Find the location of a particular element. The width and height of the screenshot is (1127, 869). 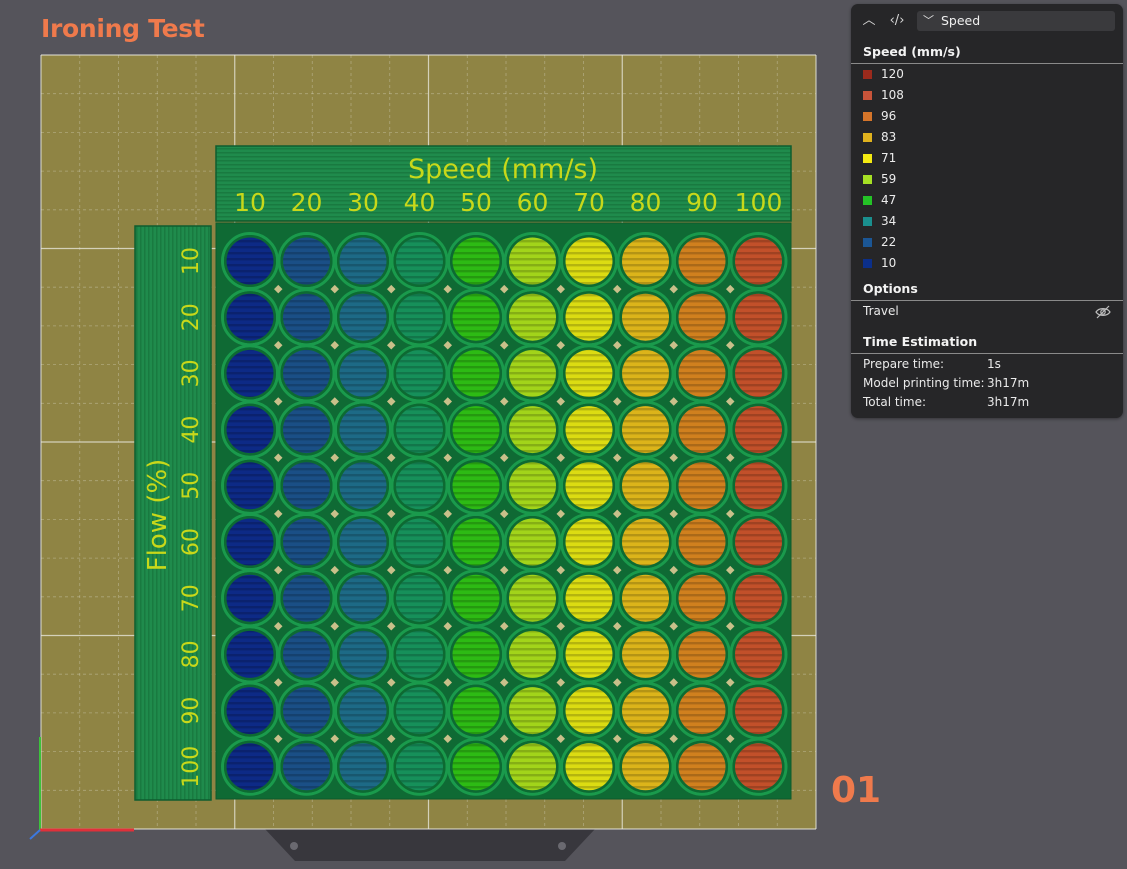

option-travel-label: Travel is located at coordinates (881, 311).